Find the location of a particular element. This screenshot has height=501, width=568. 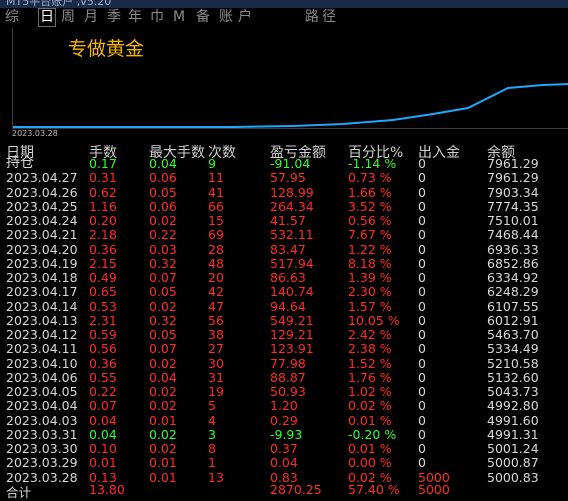

tab-path-1: 路 is located at coordinates (312, 17).